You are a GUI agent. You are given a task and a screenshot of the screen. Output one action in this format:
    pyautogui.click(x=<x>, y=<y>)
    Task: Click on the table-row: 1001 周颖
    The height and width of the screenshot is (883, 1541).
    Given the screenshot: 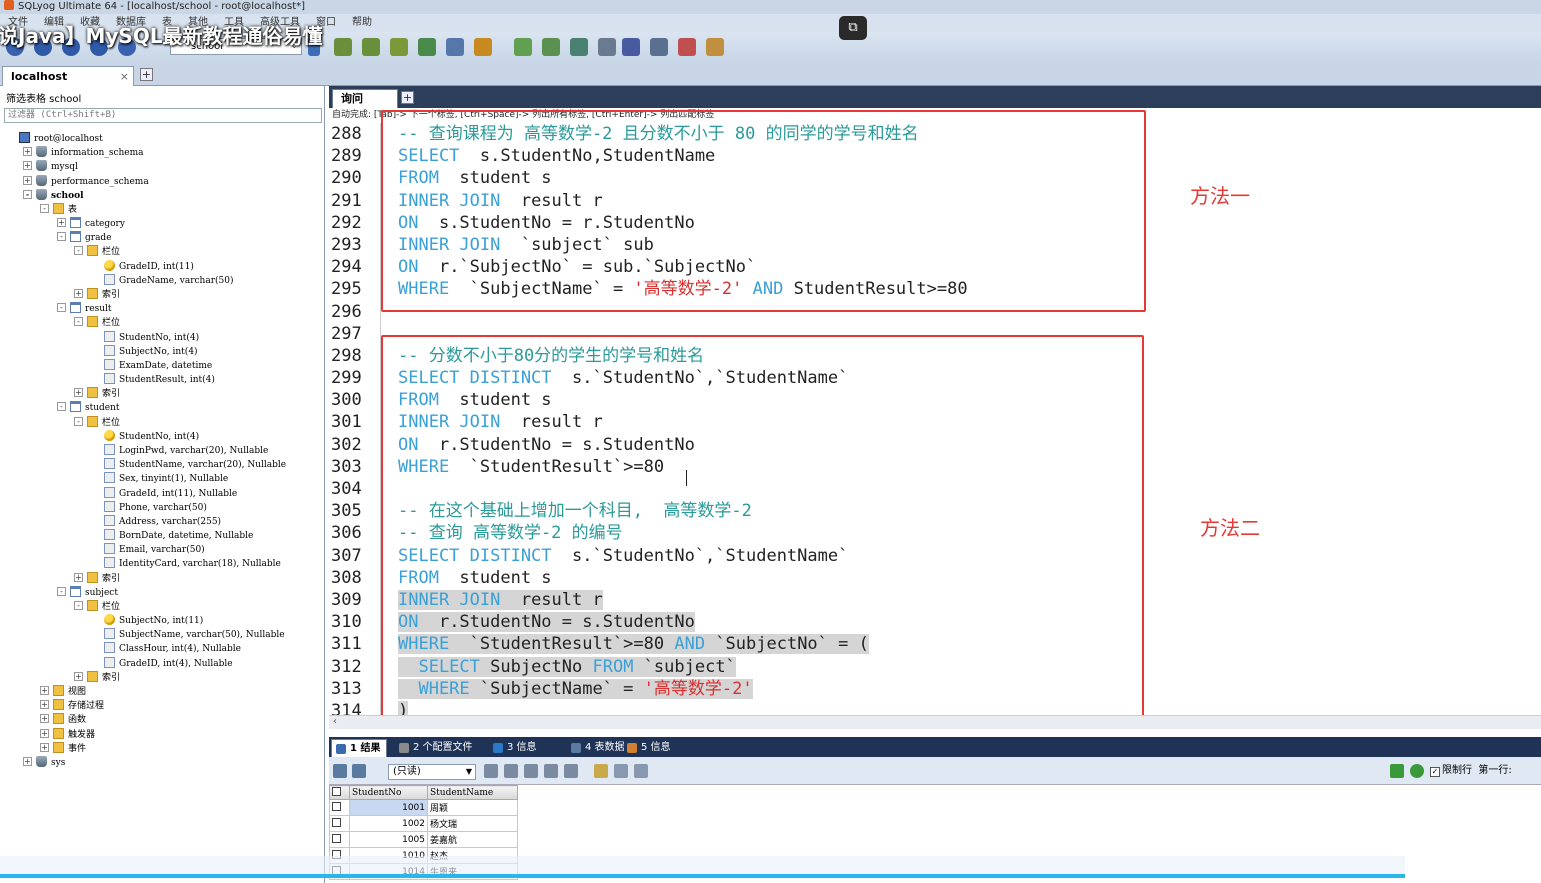 What is the action you would take?
    pyautogui.click(x=423, y=807)
    